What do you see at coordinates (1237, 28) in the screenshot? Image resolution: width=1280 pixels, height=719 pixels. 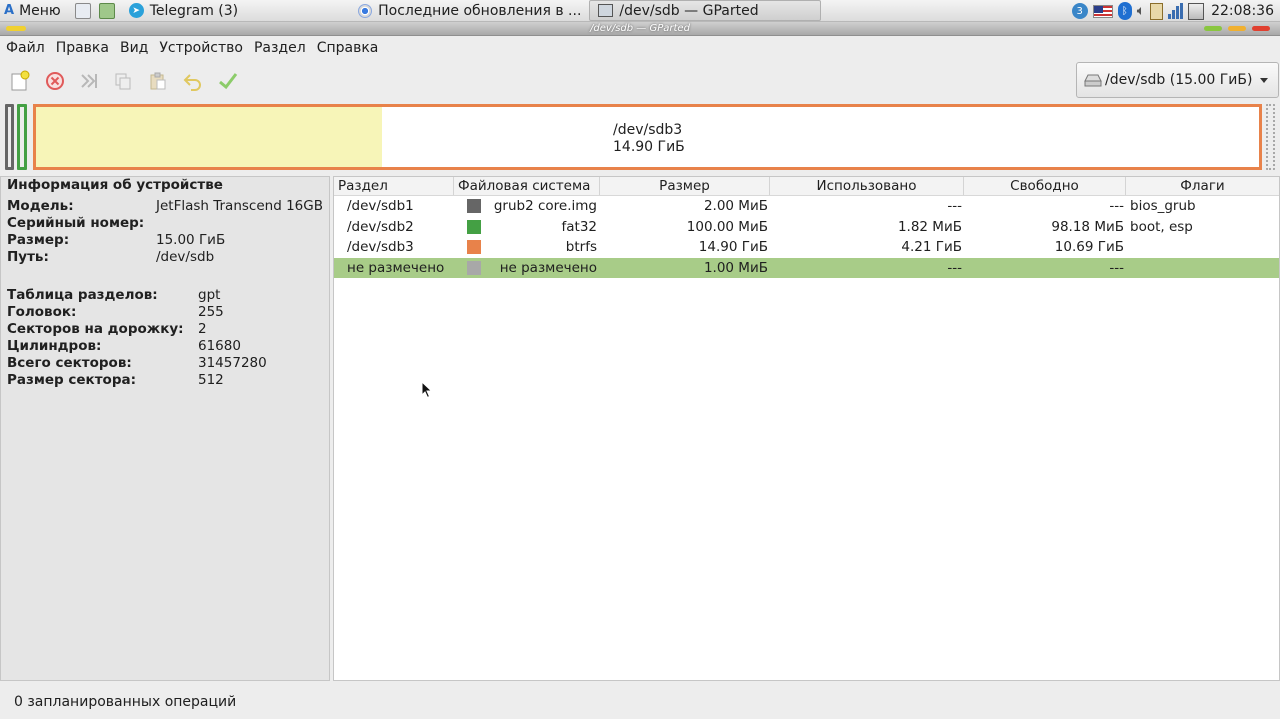 I see `maximize-button` at bounding box center [1237, 28].